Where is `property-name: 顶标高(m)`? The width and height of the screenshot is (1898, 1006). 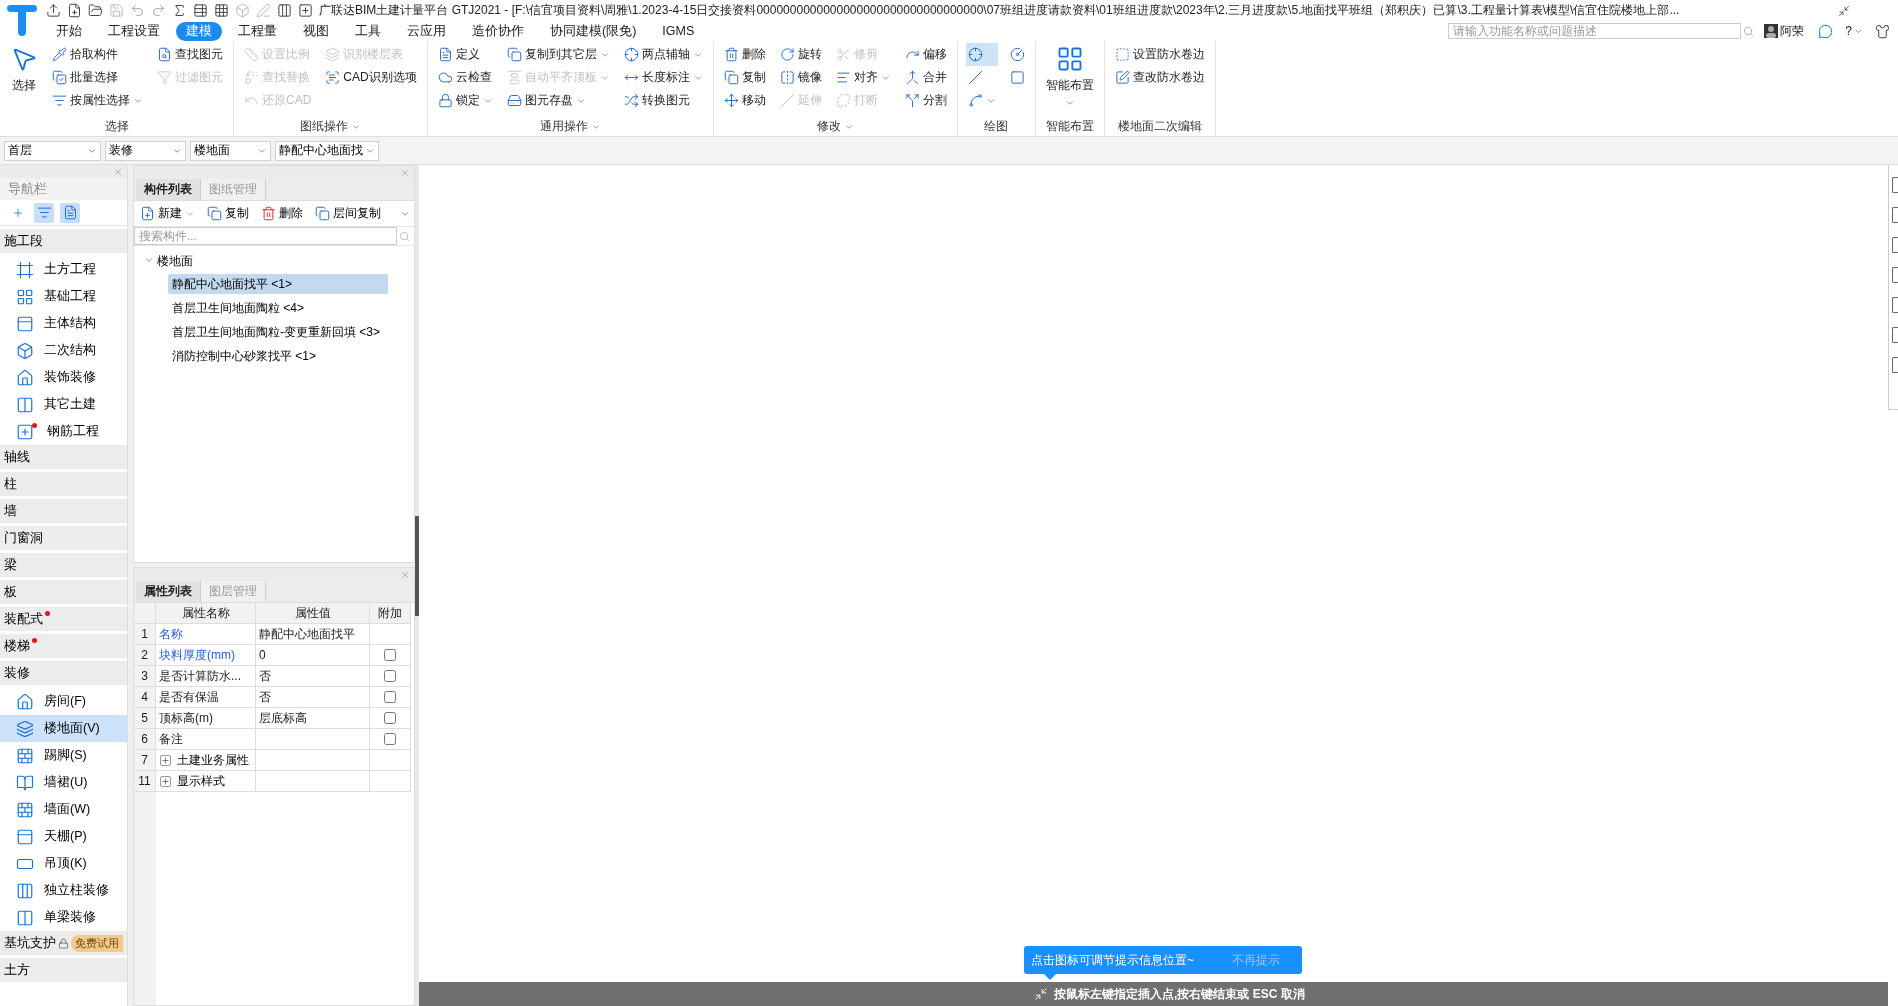
property-name: 顶标高(m) is located at coordinates (206, 718).